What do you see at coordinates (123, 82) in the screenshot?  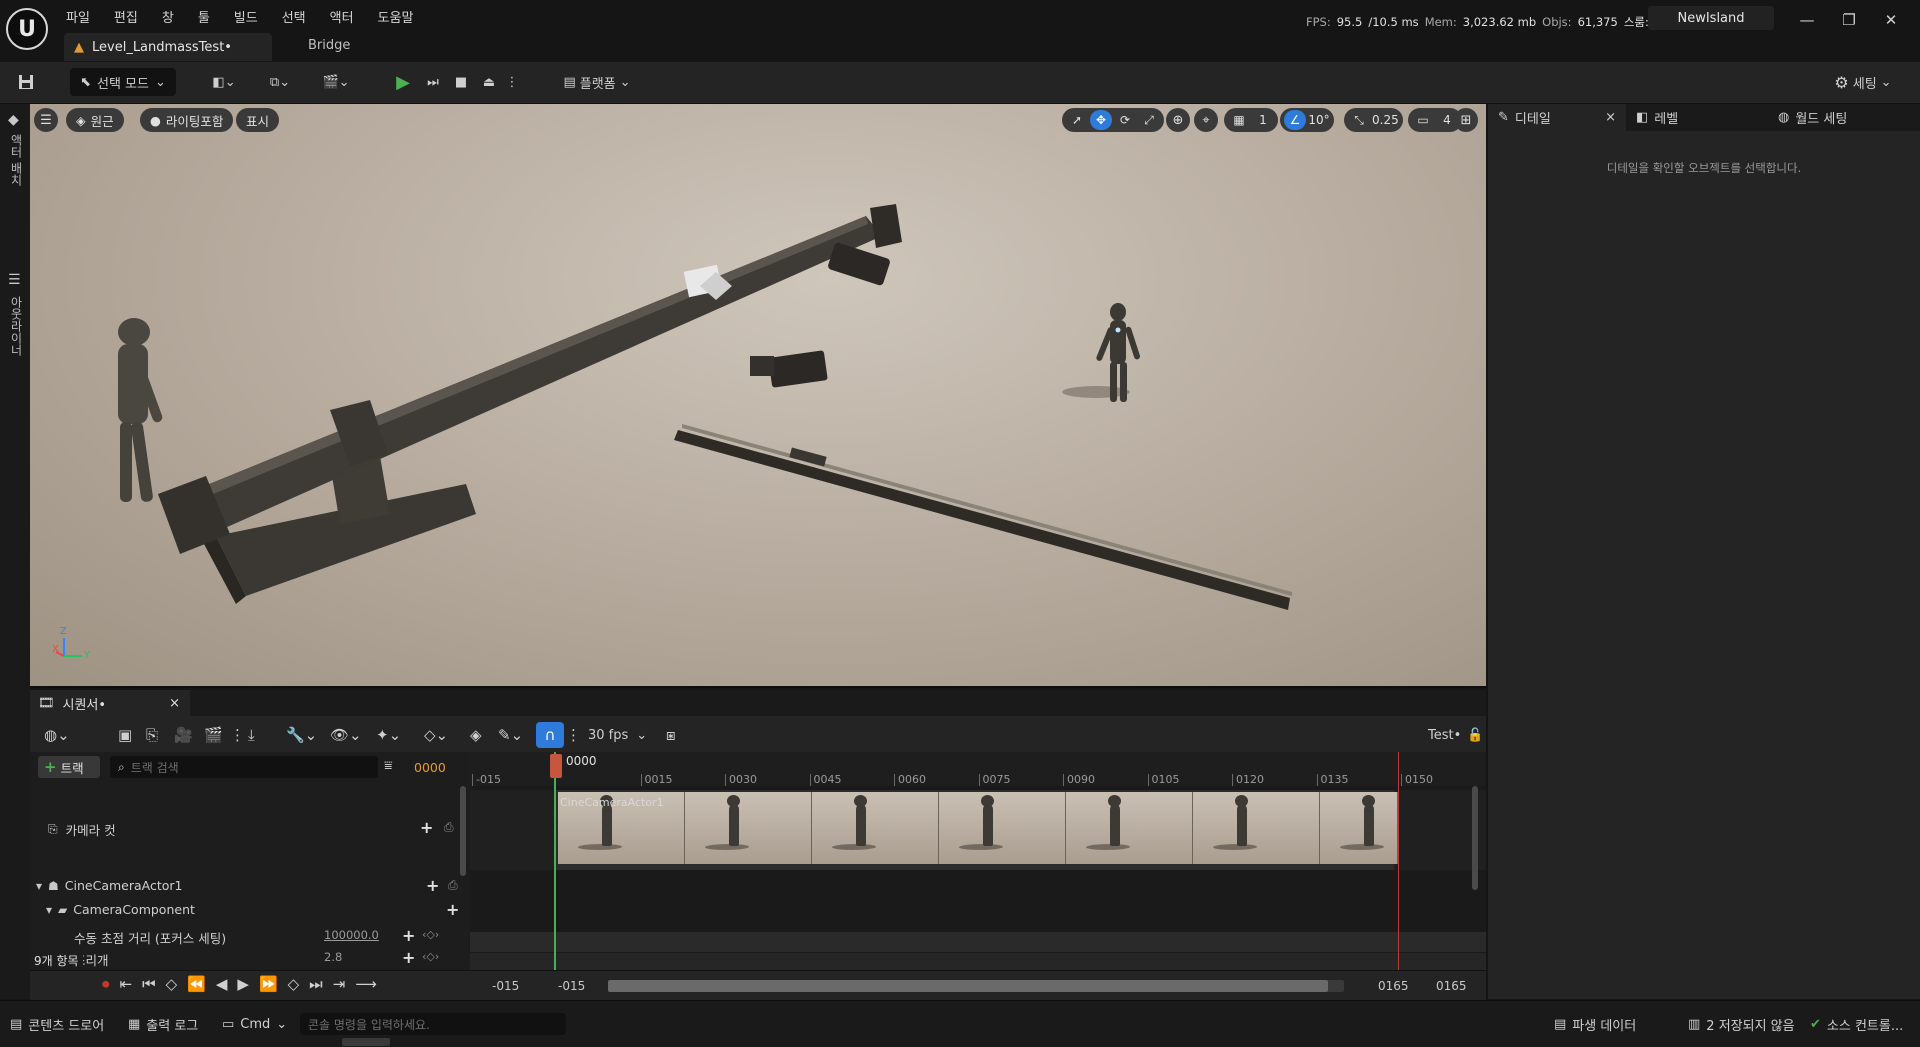 I see `select-mode-dropdown: ⬉ 선택 모드 ⌄` at bounding box center [123, 82].